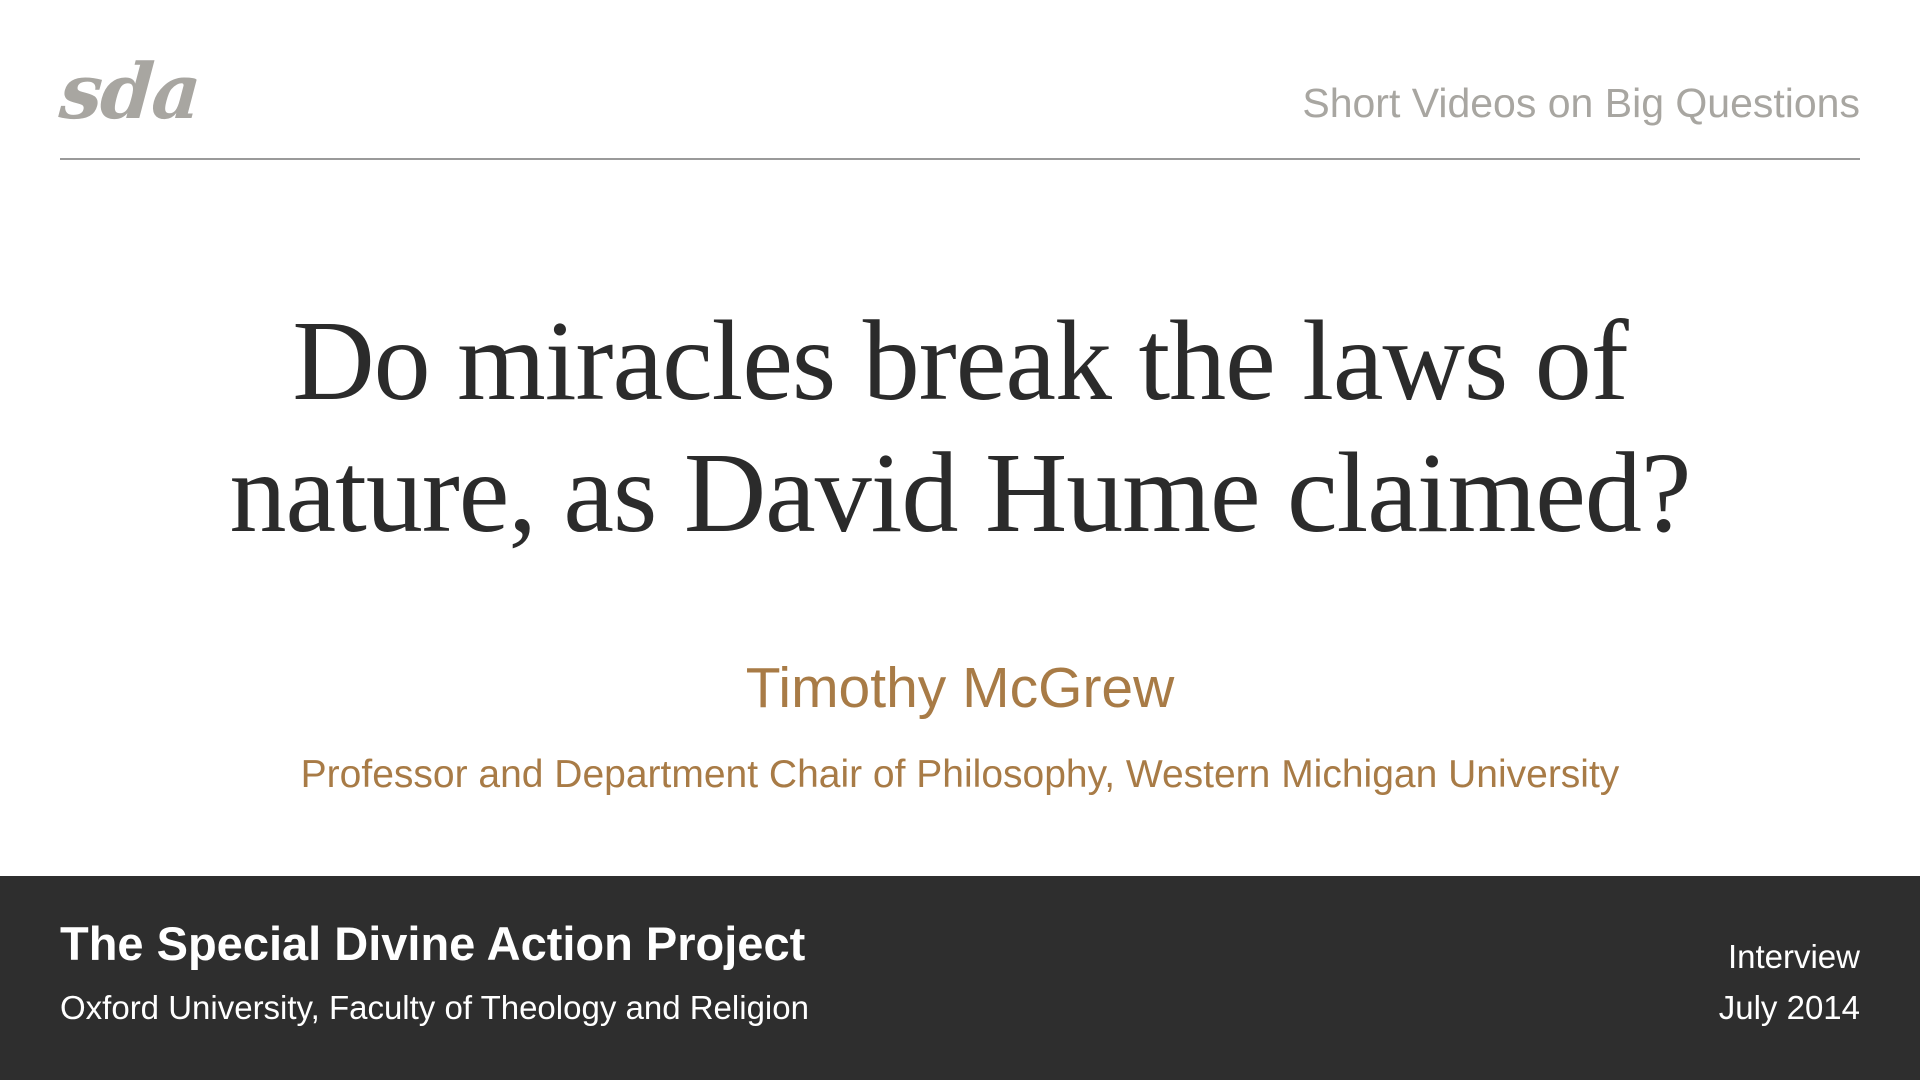 The width and height of the screenshot is (1920, 1080). Describe the element at coordinates (1793, 956) in the screenshot. I see `video-format: Interview` at that location.